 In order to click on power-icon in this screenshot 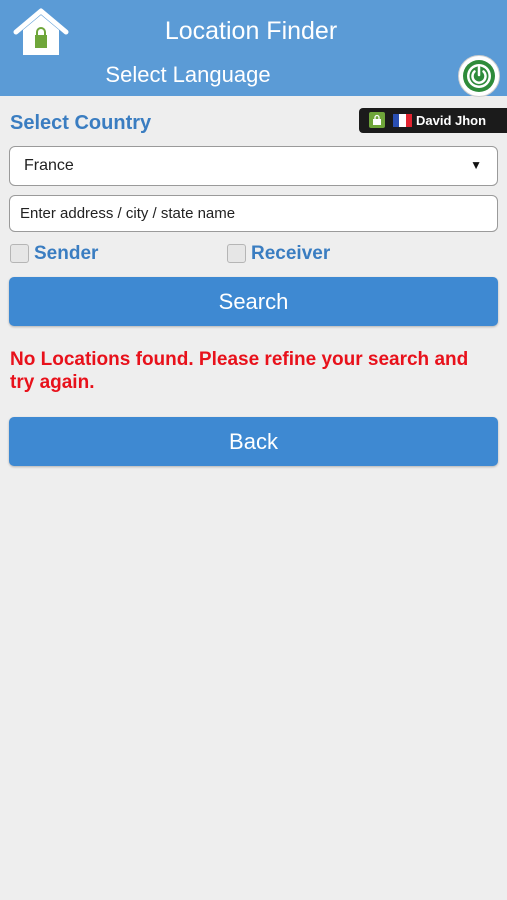, I will do `click(479, 76)`.